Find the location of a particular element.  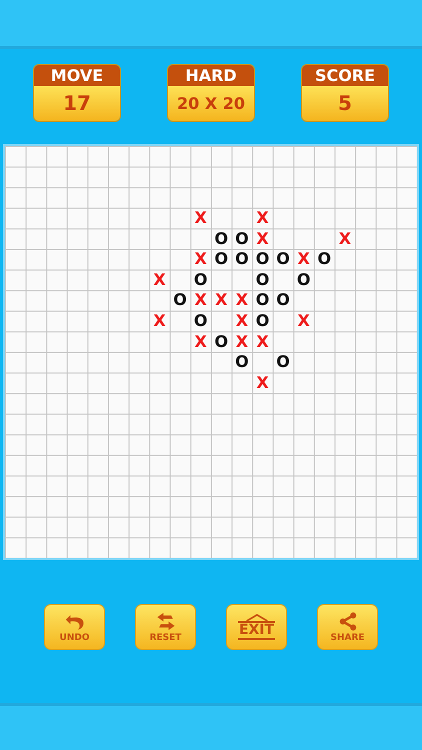

exit-button: EXIT is located at coordinates (256, 627).